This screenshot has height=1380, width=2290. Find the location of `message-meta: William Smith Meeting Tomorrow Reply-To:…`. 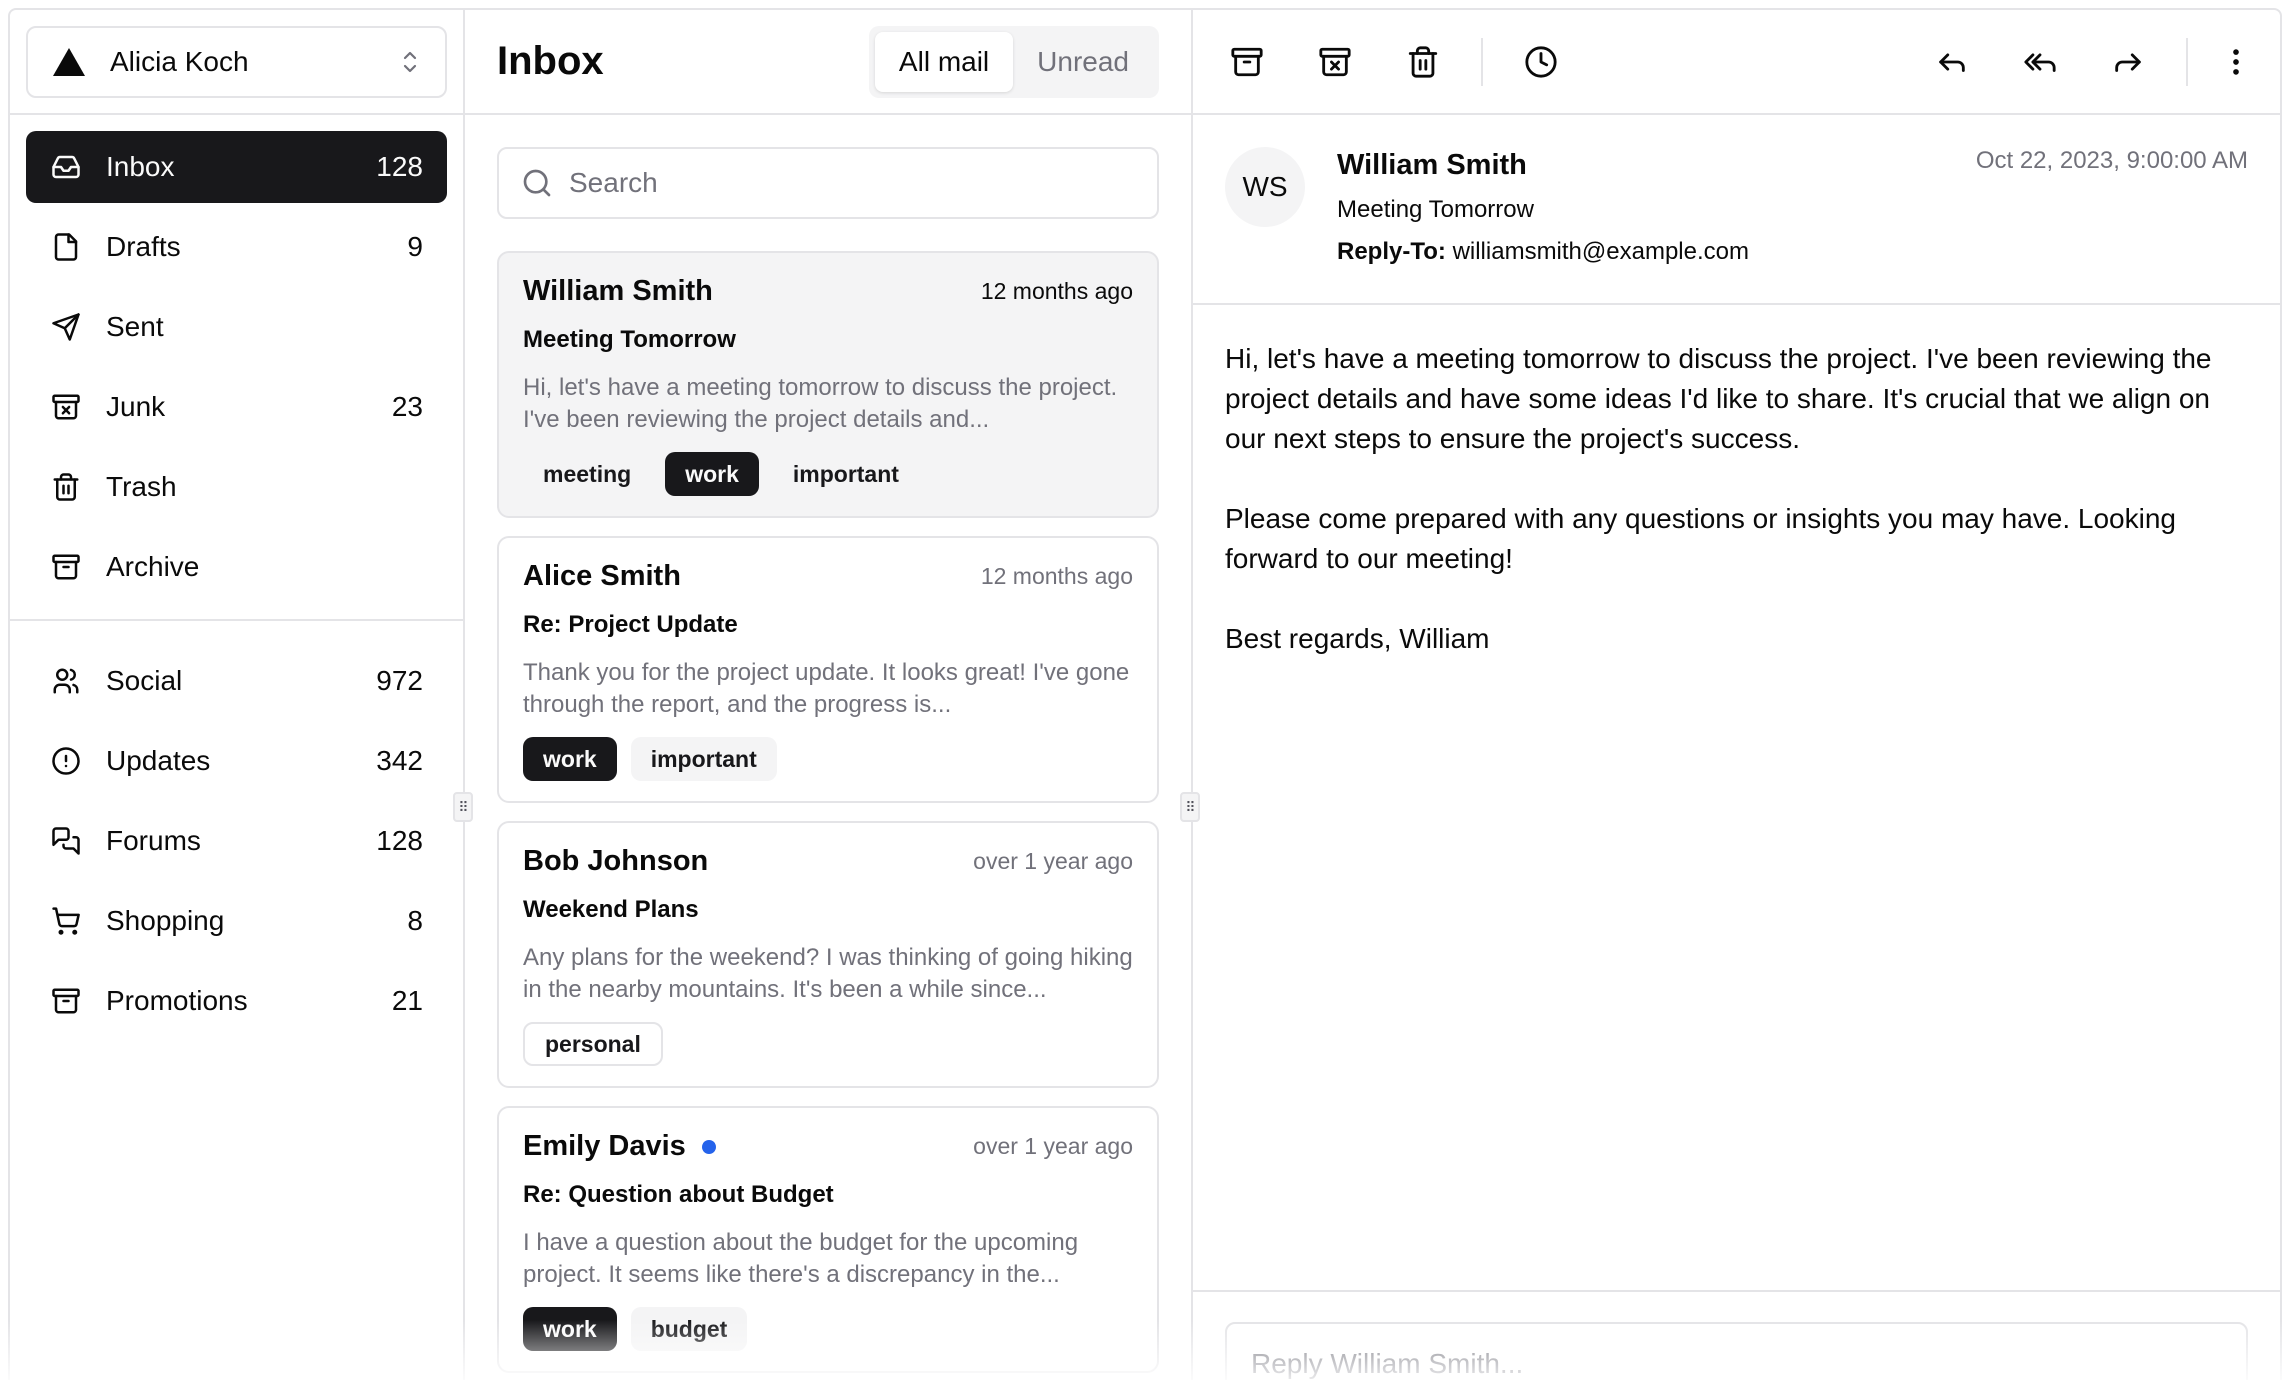

message-meta: William Smith Meeting Tomorrow Reply-To:… is located at coordinates (1656, 225).